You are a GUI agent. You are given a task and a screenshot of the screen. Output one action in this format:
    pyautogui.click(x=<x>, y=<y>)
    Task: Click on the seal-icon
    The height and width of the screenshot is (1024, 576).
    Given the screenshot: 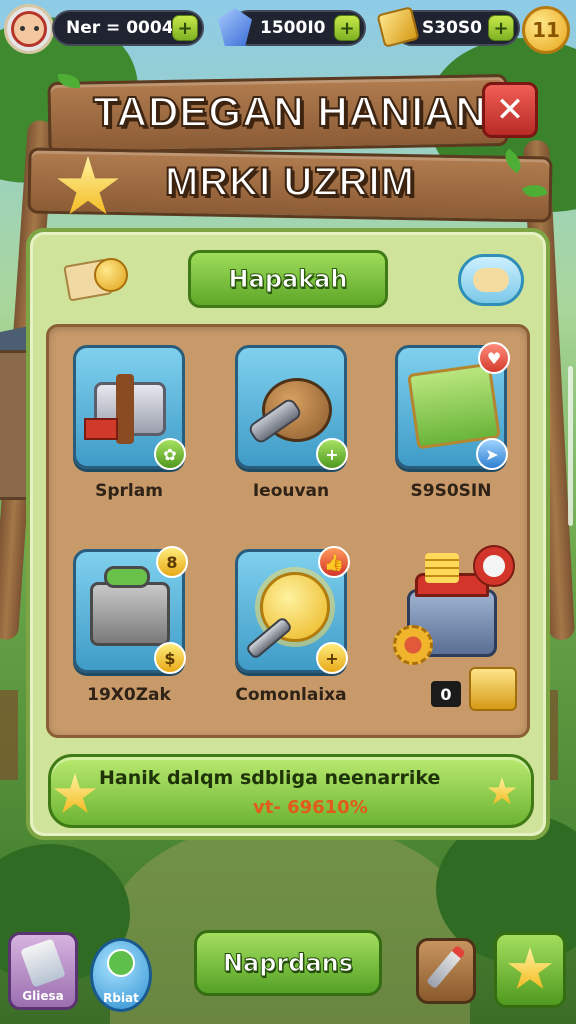 What is the action you would take?
    pyautogui.click(x=494, y=566)
    